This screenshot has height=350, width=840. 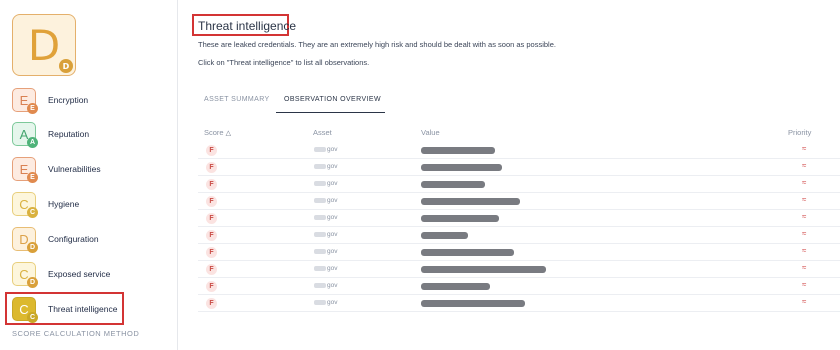 I want to click on overall-grade-letter: D, so click(x=44, y=45).